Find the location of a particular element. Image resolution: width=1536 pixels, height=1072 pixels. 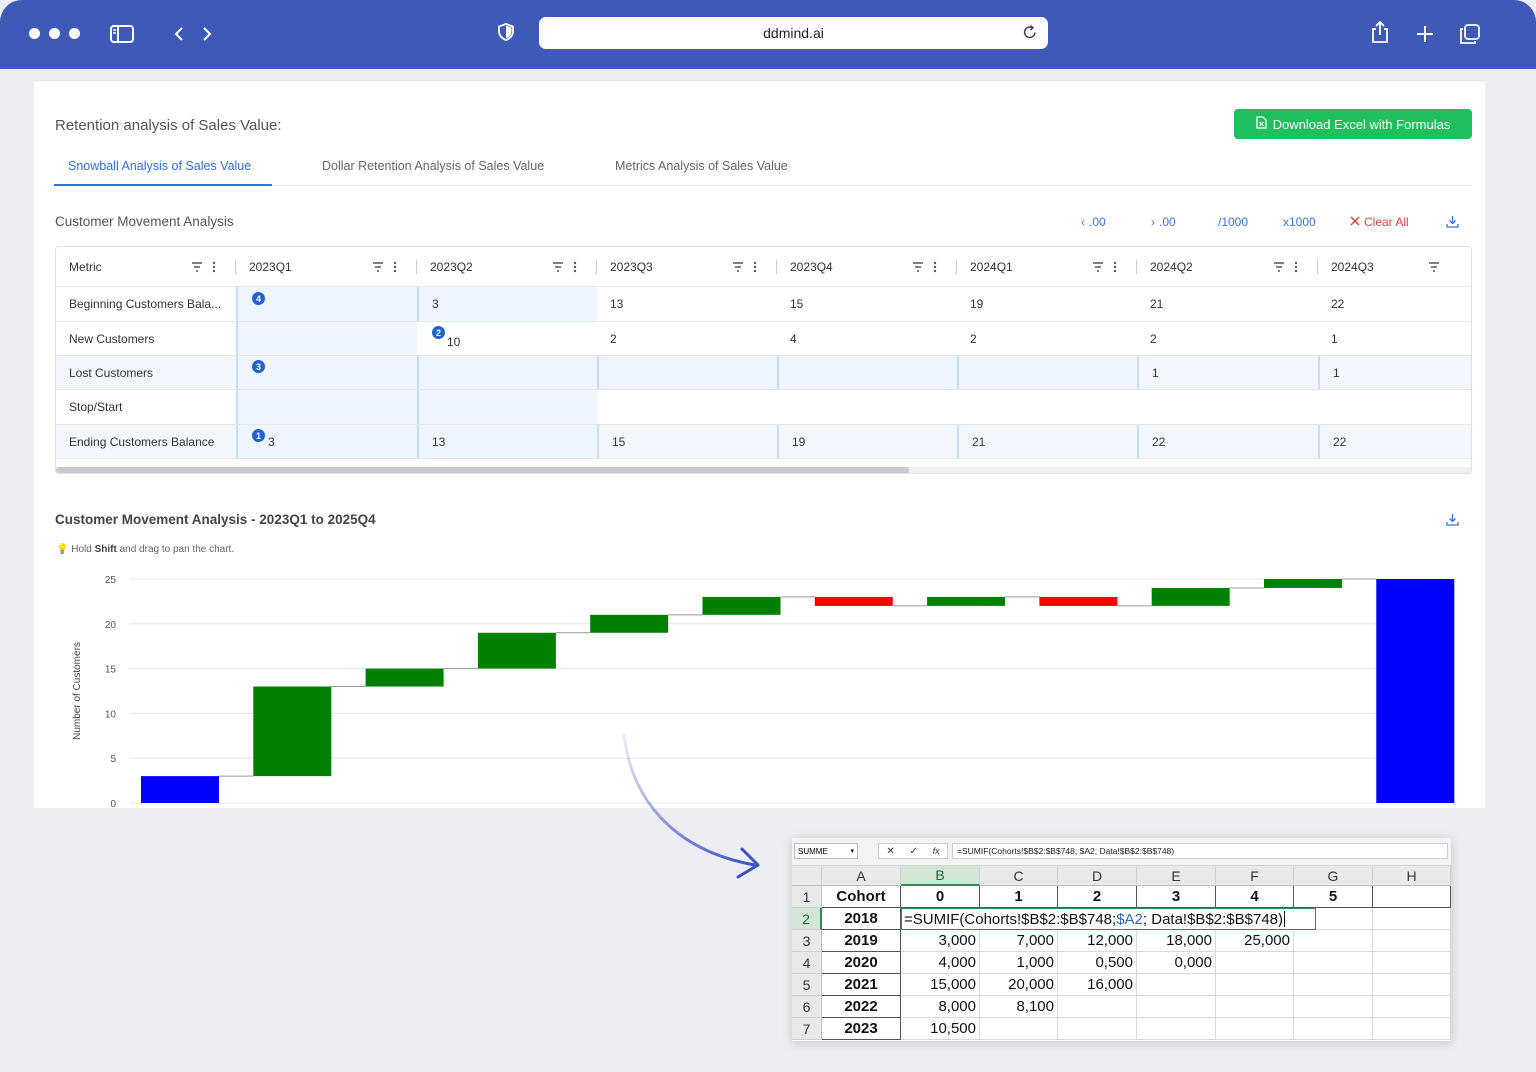

table-cell: 4 is located at coordinates (867, 338).